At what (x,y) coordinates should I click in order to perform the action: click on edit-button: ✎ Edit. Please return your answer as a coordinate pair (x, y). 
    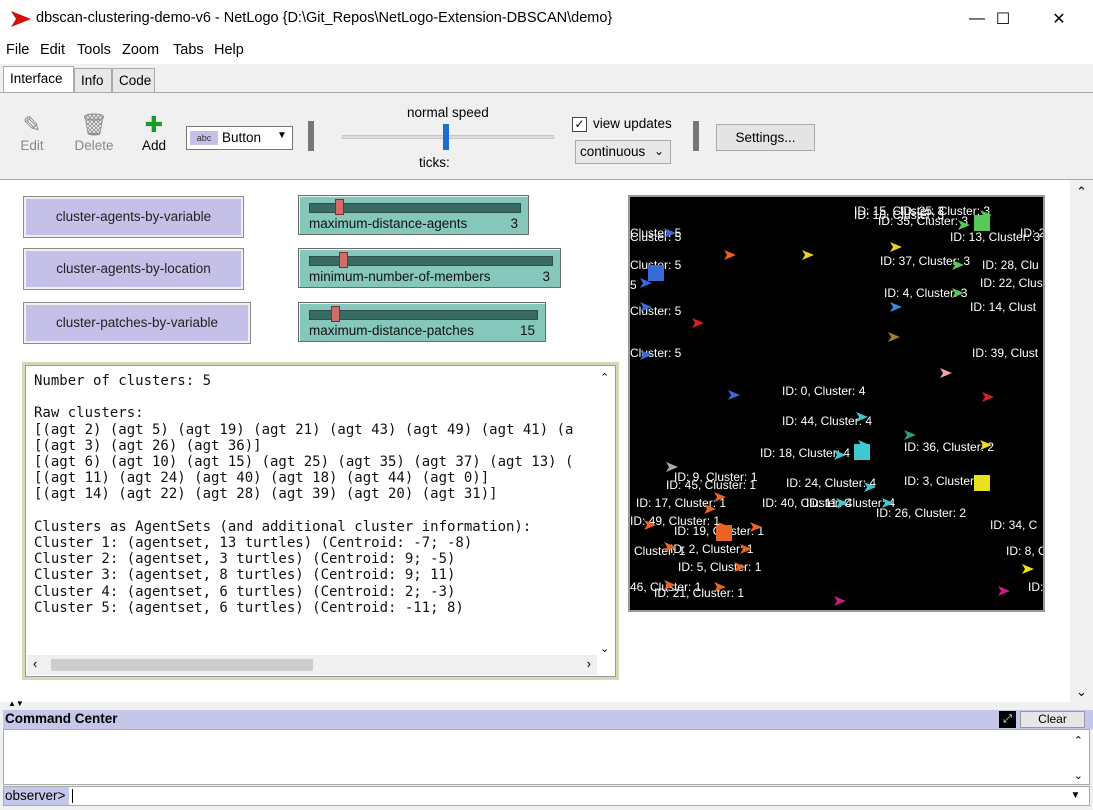
    Looking at the image, I should click on (32, 132).